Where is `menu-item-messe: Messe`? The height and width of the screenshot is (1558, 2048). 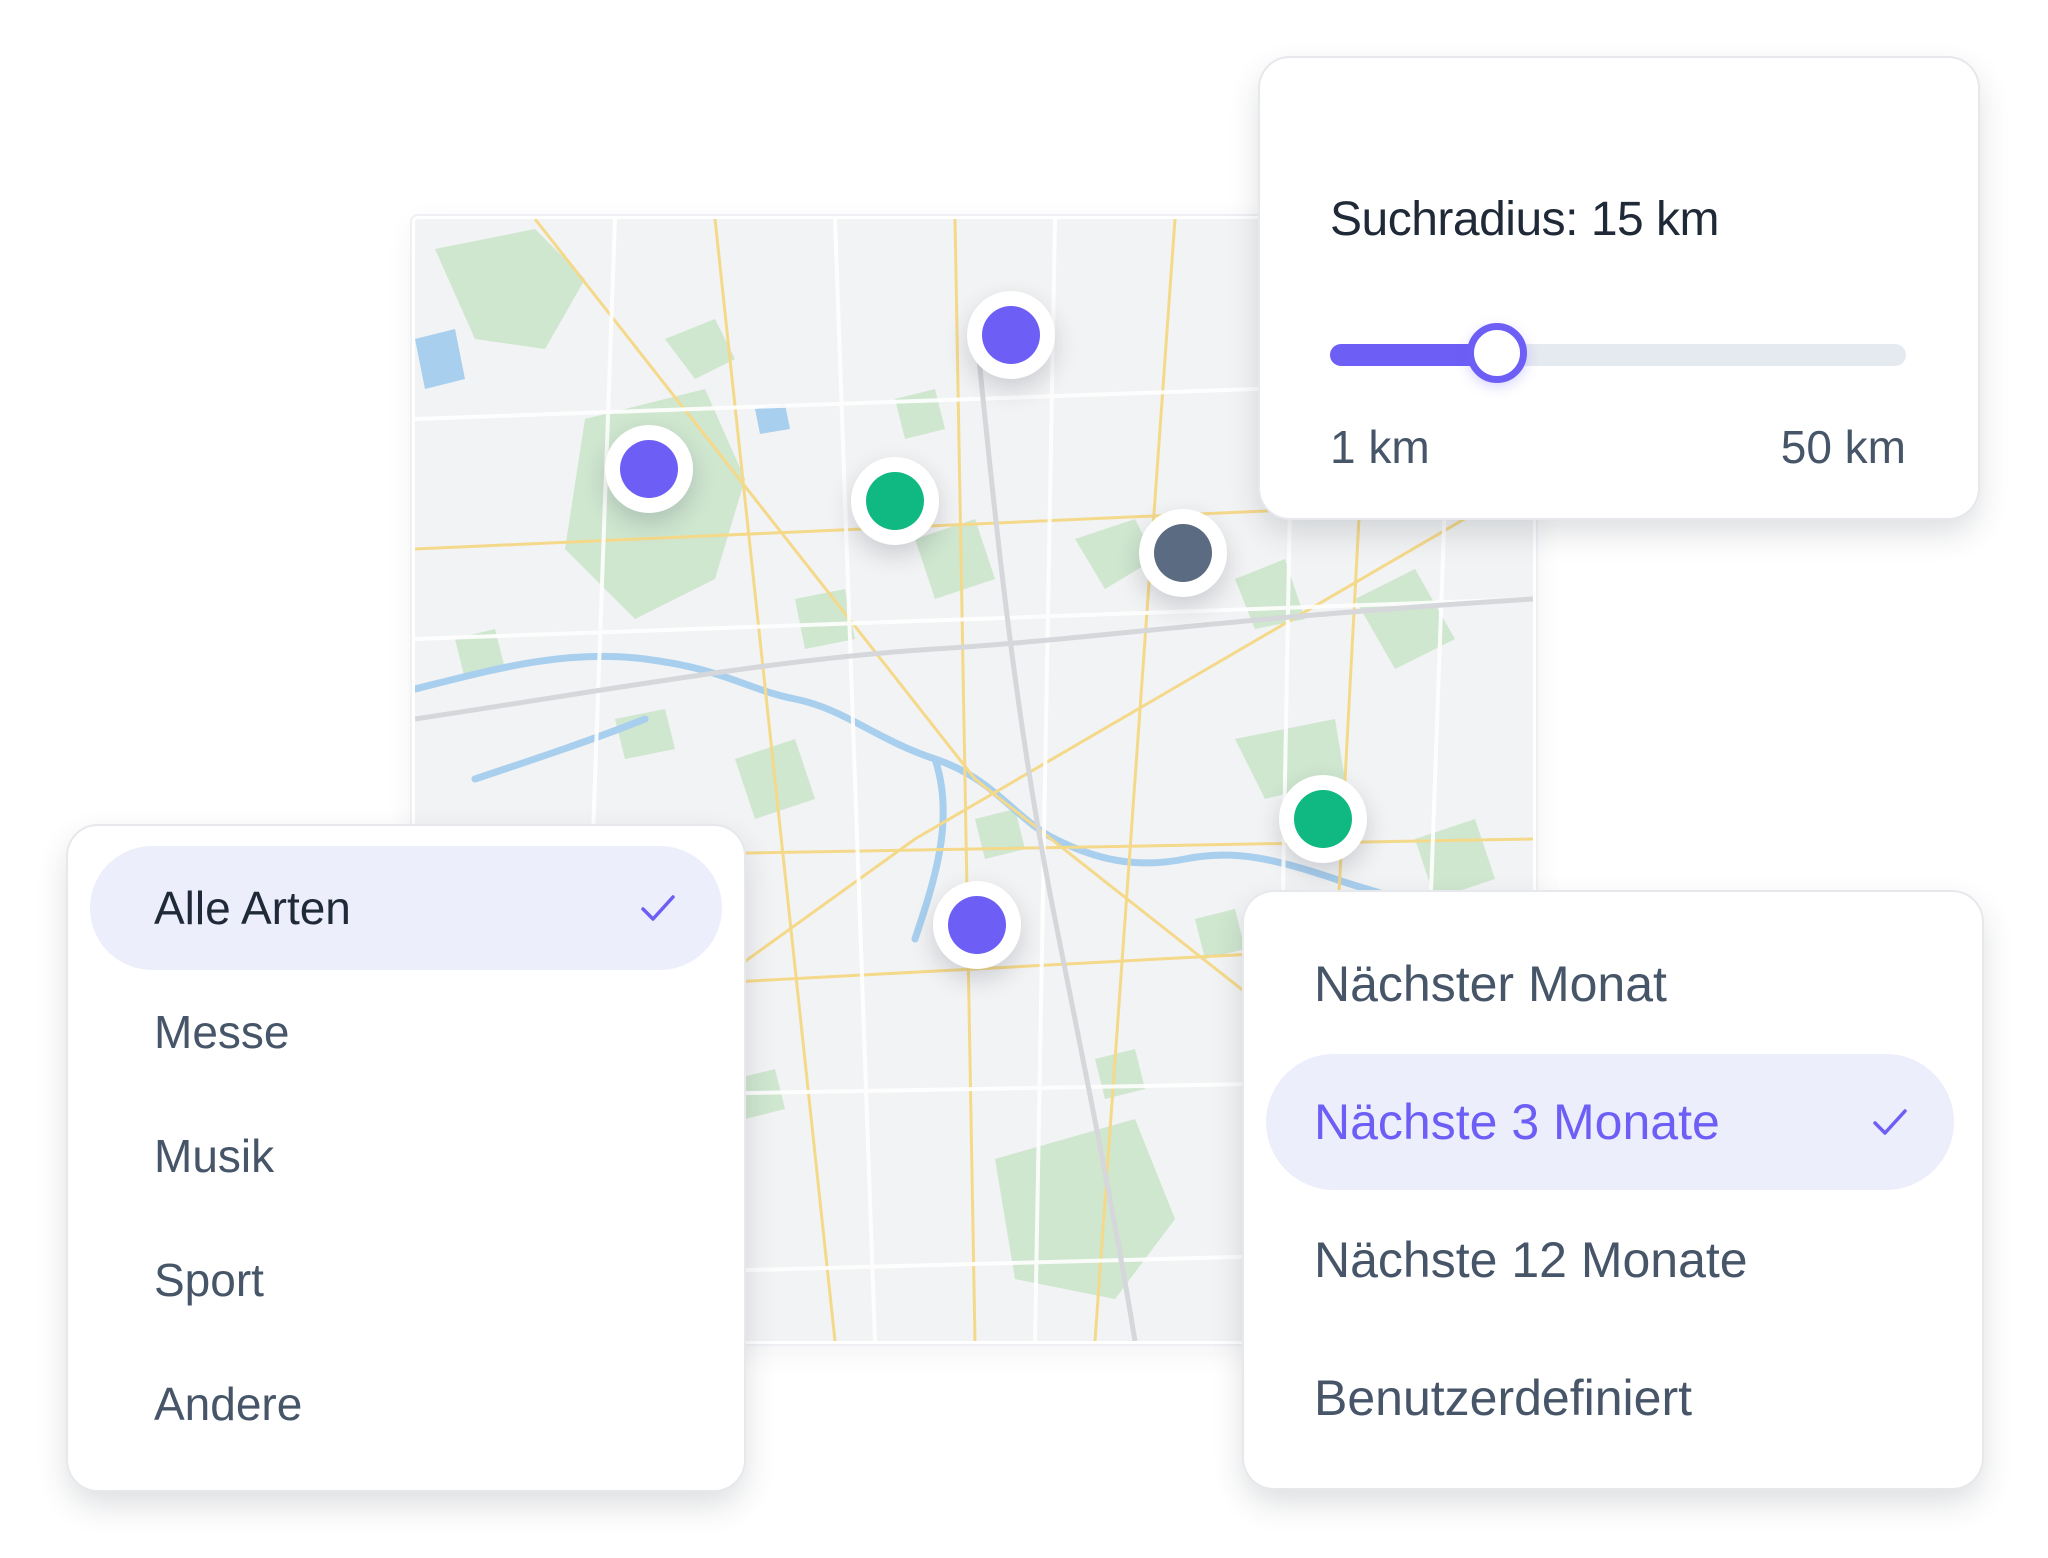 menu-item-messe: Messe is located at coordinates (406, 1032).